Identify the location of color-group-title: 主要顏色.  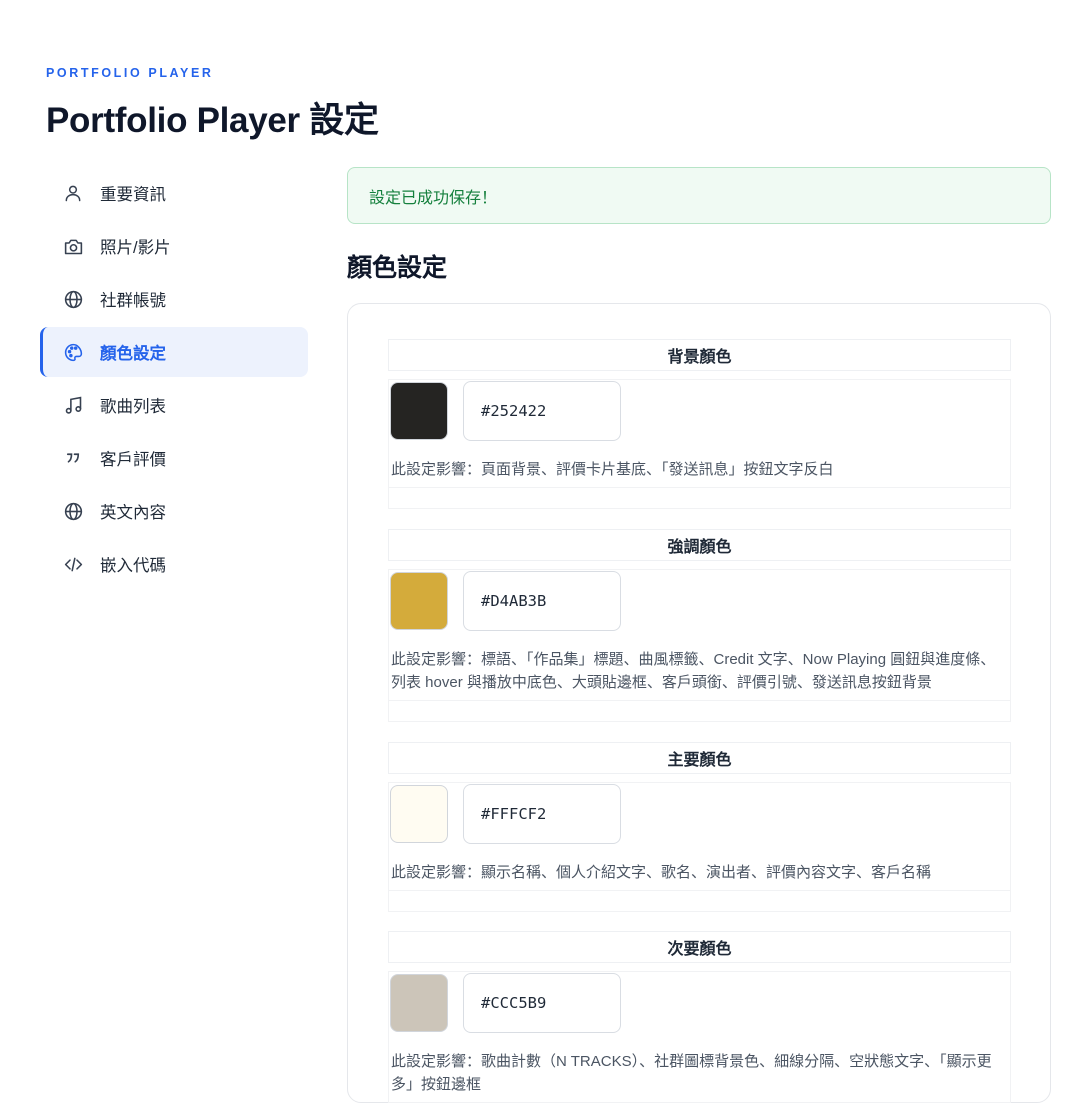
(699, 758).